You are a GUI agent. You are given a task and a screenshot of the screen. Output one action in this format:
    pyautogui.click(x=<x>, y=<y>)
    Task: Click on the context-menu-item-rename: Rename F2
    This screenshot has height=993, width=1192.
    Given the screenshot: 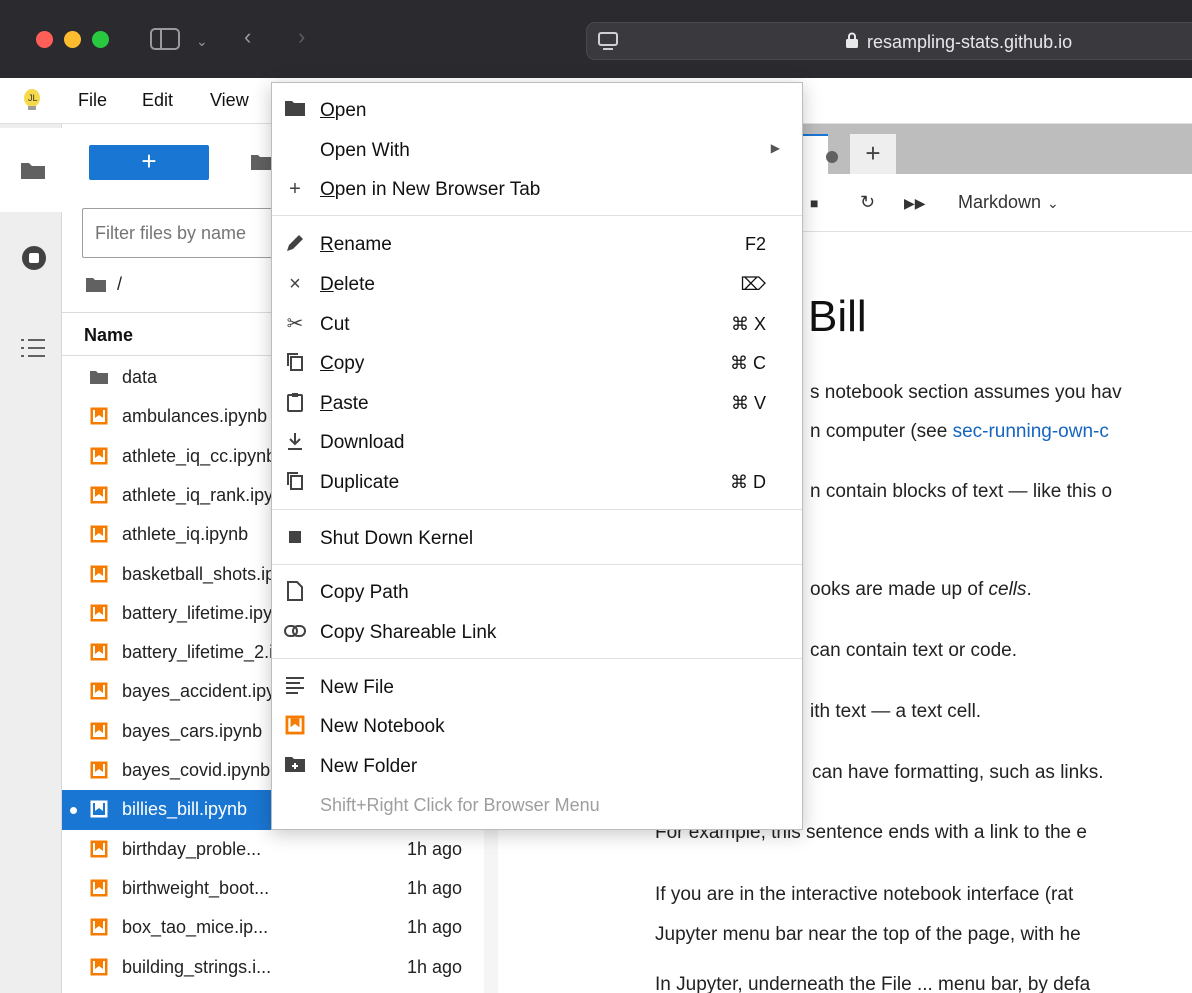 What is the action you would take?
    pyautogui.click(x=537, y=245)
    